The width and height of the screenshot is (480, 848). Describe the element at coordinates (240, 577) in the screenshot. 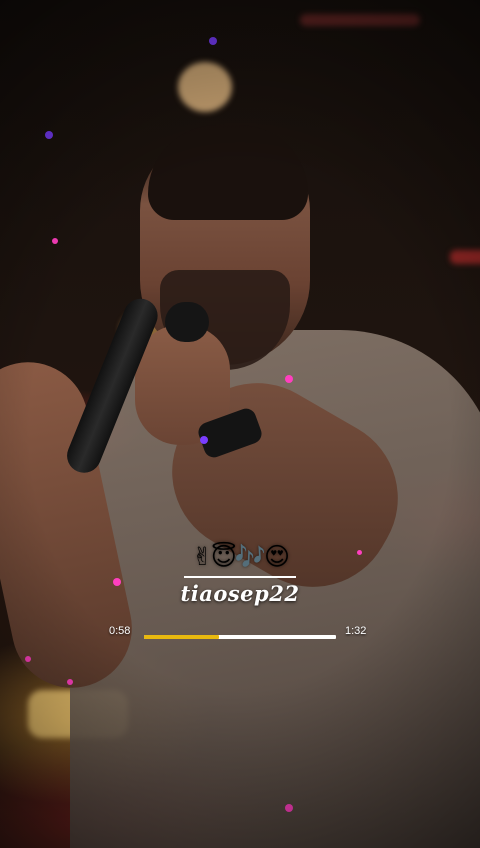

I see `caption-divider` at that location.